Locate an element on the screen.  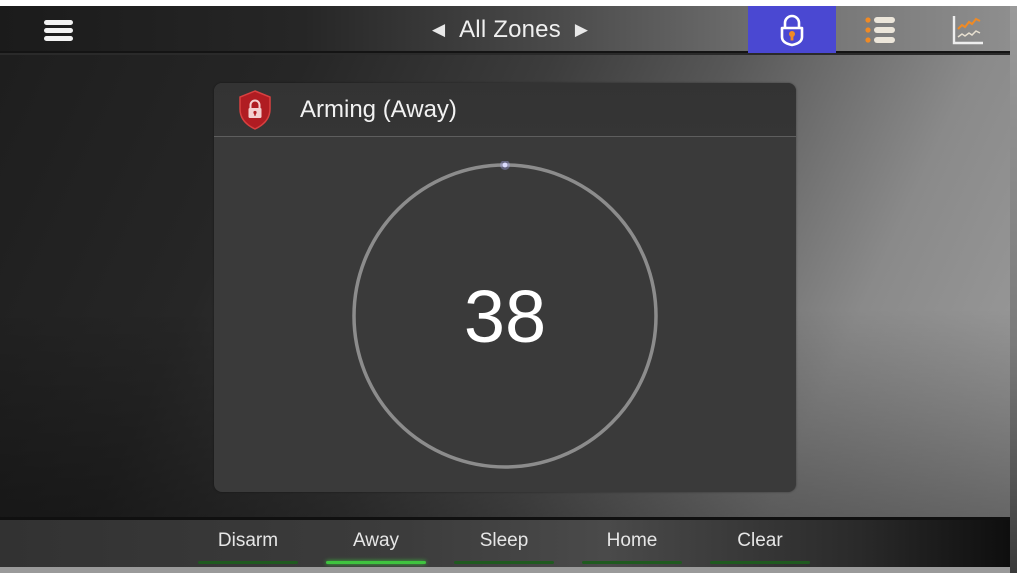
menu-button is located at coordinates (58, 30).